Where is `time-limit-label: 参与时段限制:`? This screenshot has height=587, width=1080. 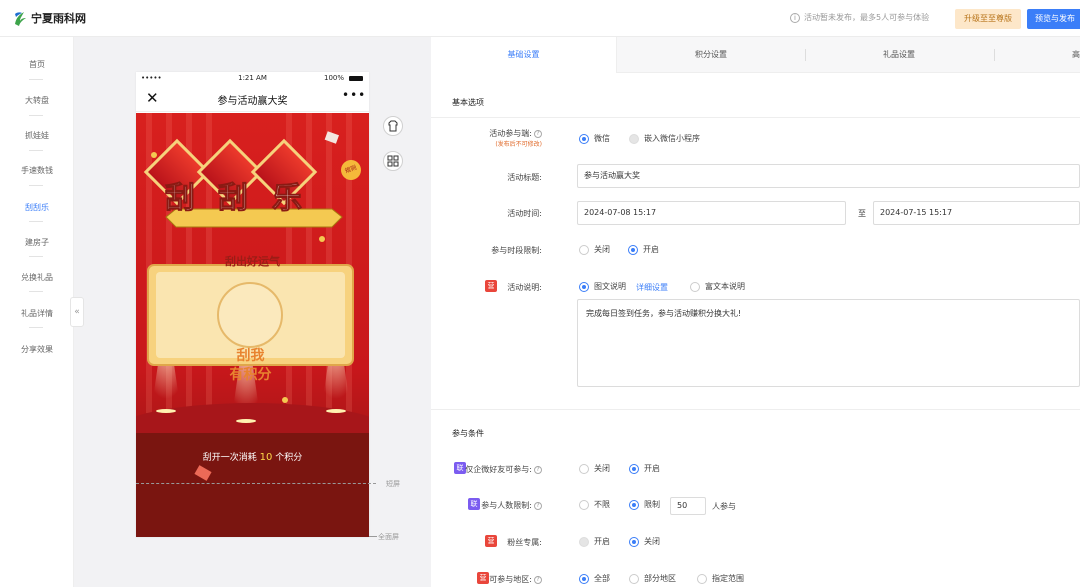 time-limit-label: 参与时段限制: is located at coordinates (516, 250).